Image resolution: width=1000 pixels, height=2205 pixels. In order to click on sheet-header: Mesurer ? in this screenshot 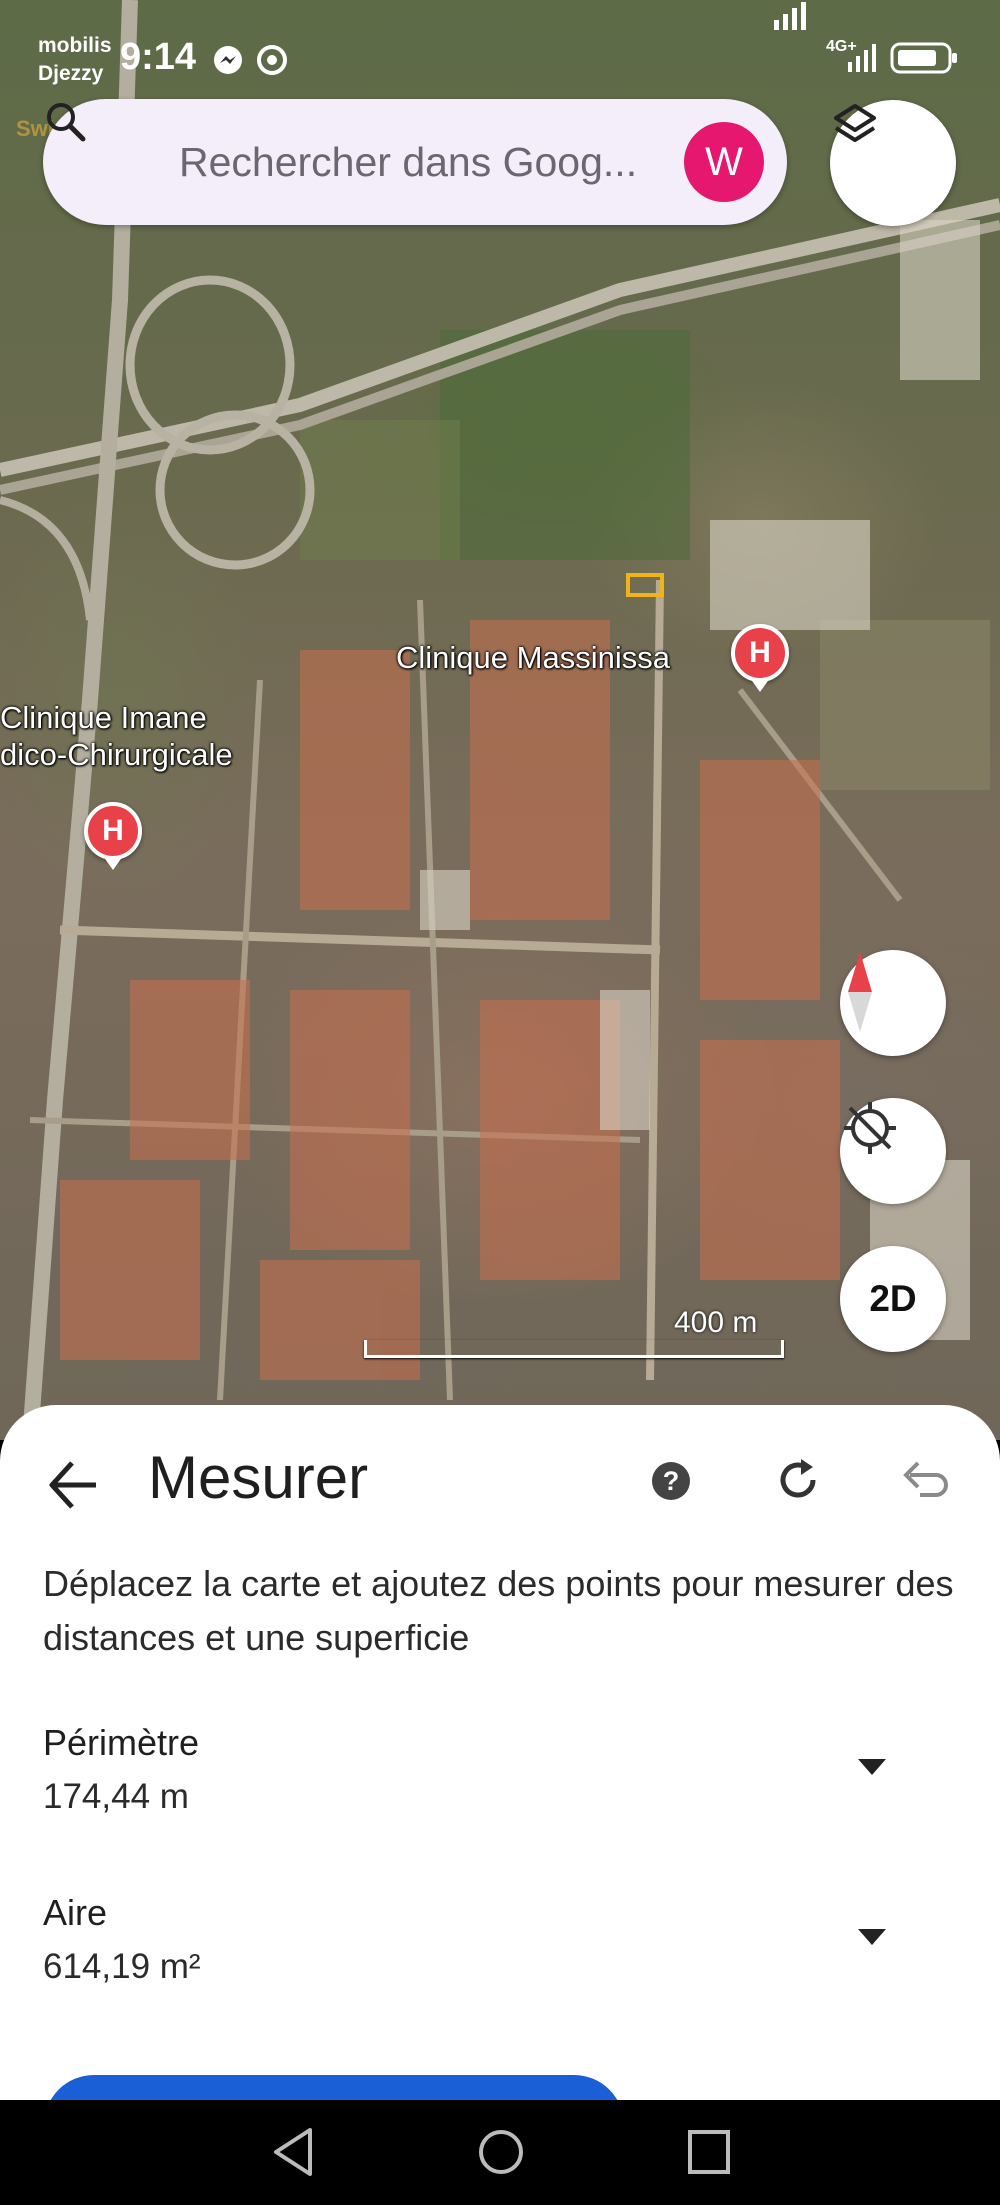, I will do `click(500, 1480)`.